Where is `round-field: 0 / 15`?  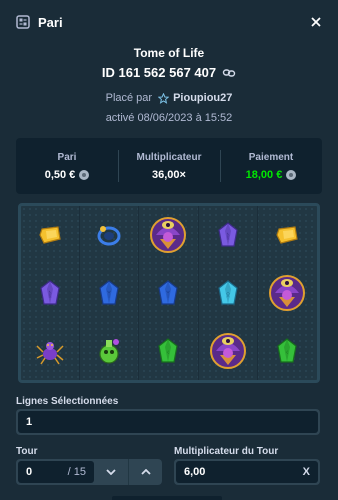
round-field: 0 / 15 is located at coordinates (89, 472).